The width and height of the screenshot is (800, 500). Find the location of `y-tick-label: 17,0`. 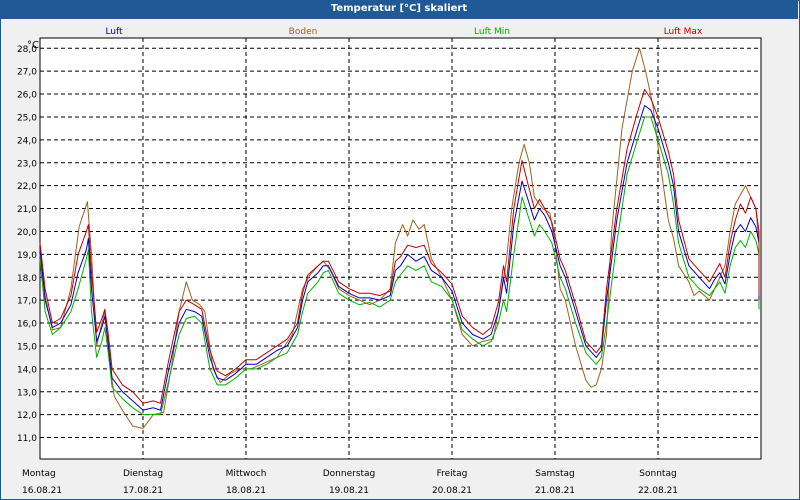

y-tick-label: 17,0 is located at coordinates (27, 302).